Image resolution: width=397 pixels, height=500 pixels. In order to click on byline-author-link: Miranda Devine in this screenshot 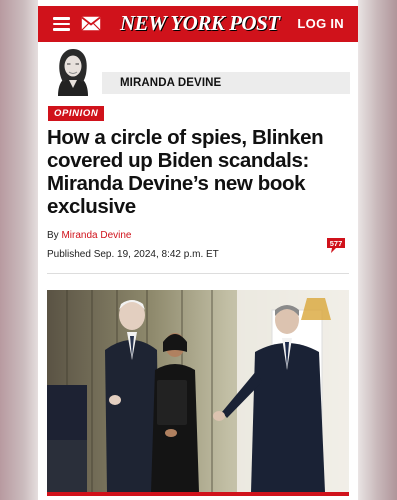, I will do `click(96, 235)`.